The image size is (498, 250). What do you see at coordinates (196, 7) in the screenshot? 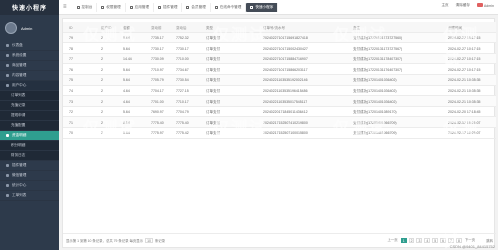
I see `tab-members: 会员管理` at bounding box center [196, 7].